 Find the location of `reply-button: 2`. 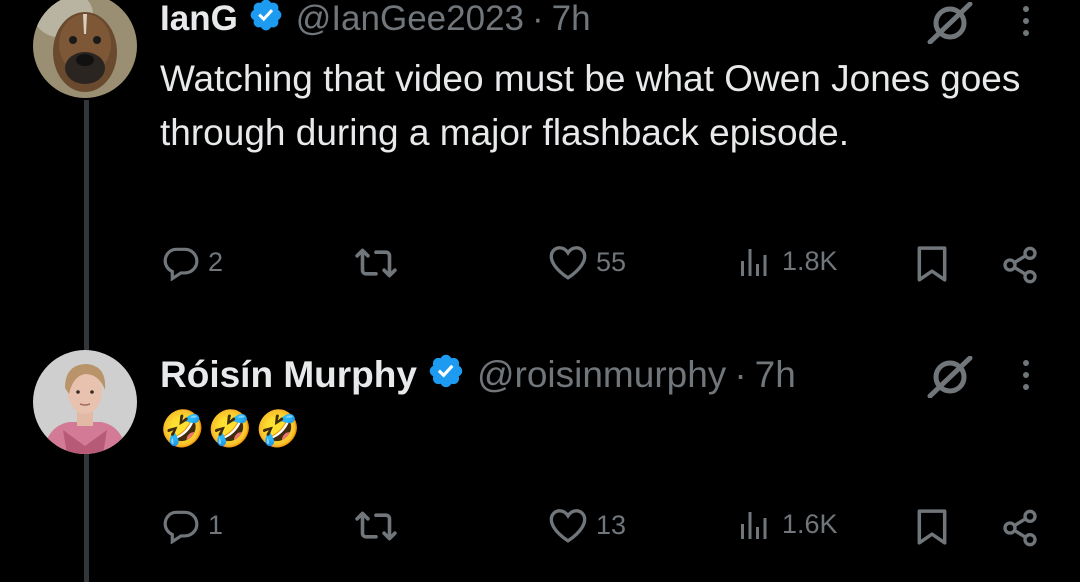

reply-button: 2 is located at coordinates (192, 262).